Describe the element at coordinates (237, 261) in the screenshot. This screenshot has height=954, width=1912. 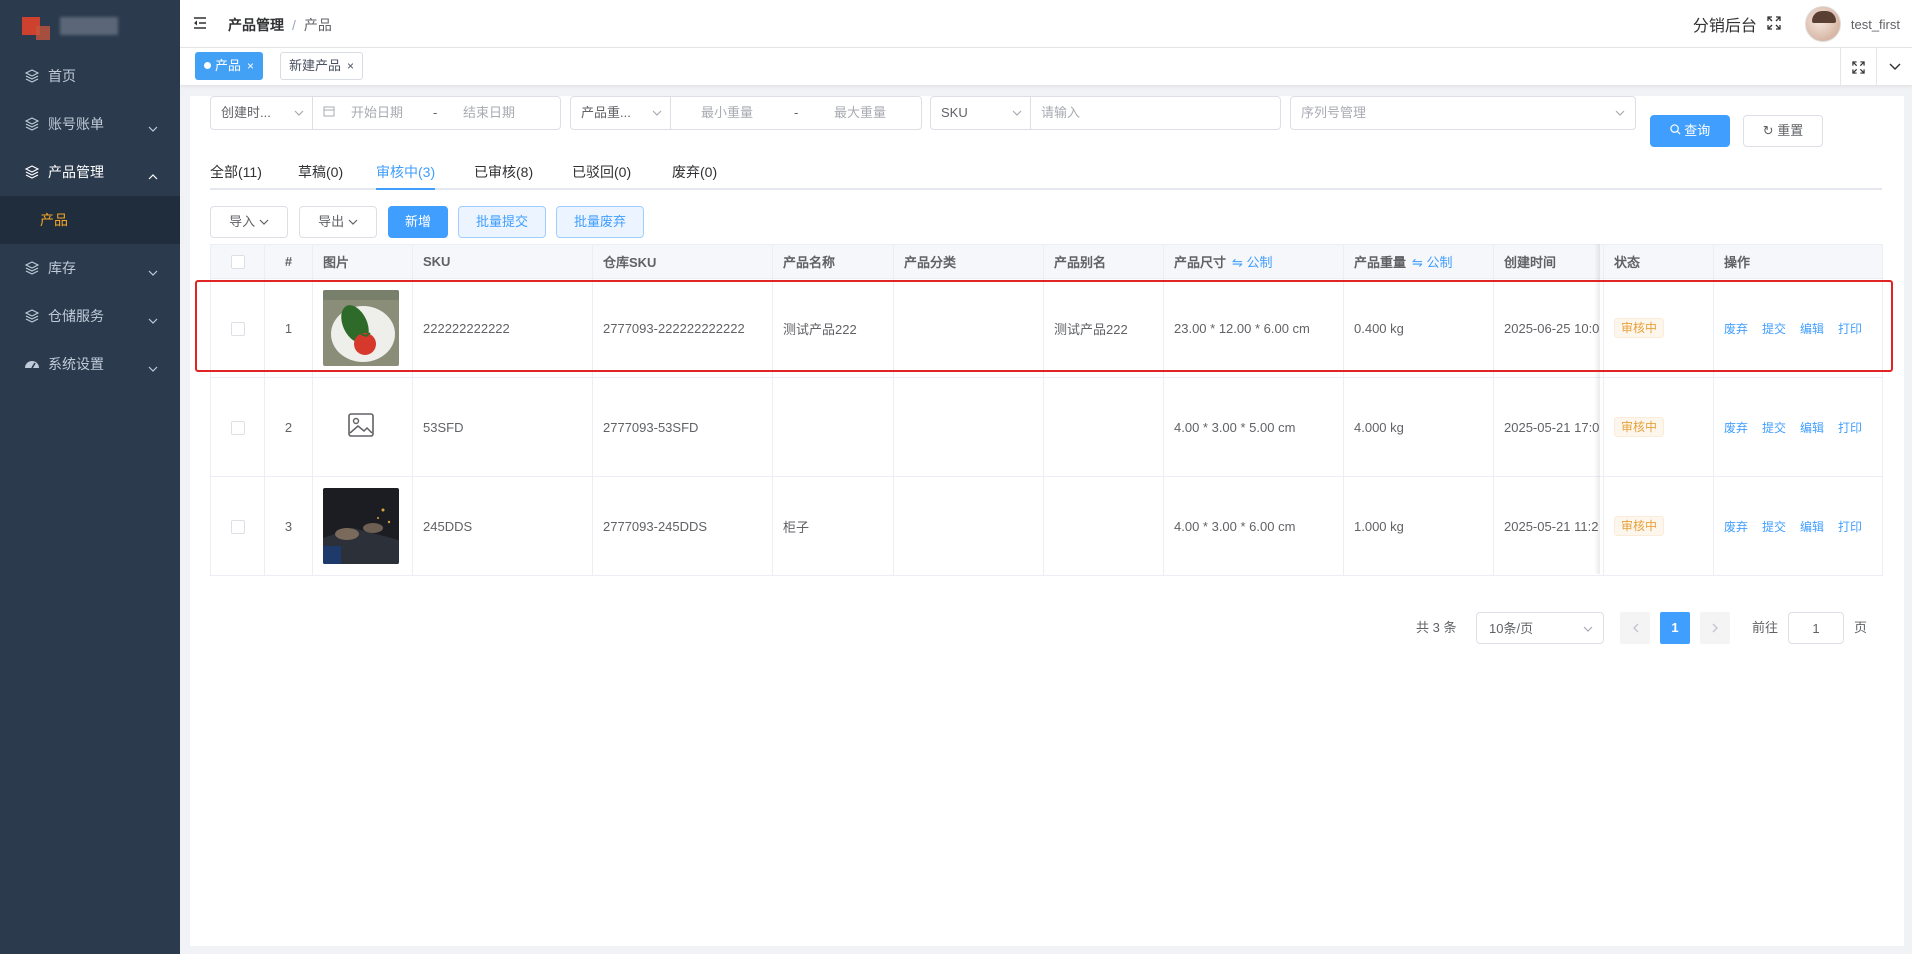
I see `select-all-checkbox` at that location.